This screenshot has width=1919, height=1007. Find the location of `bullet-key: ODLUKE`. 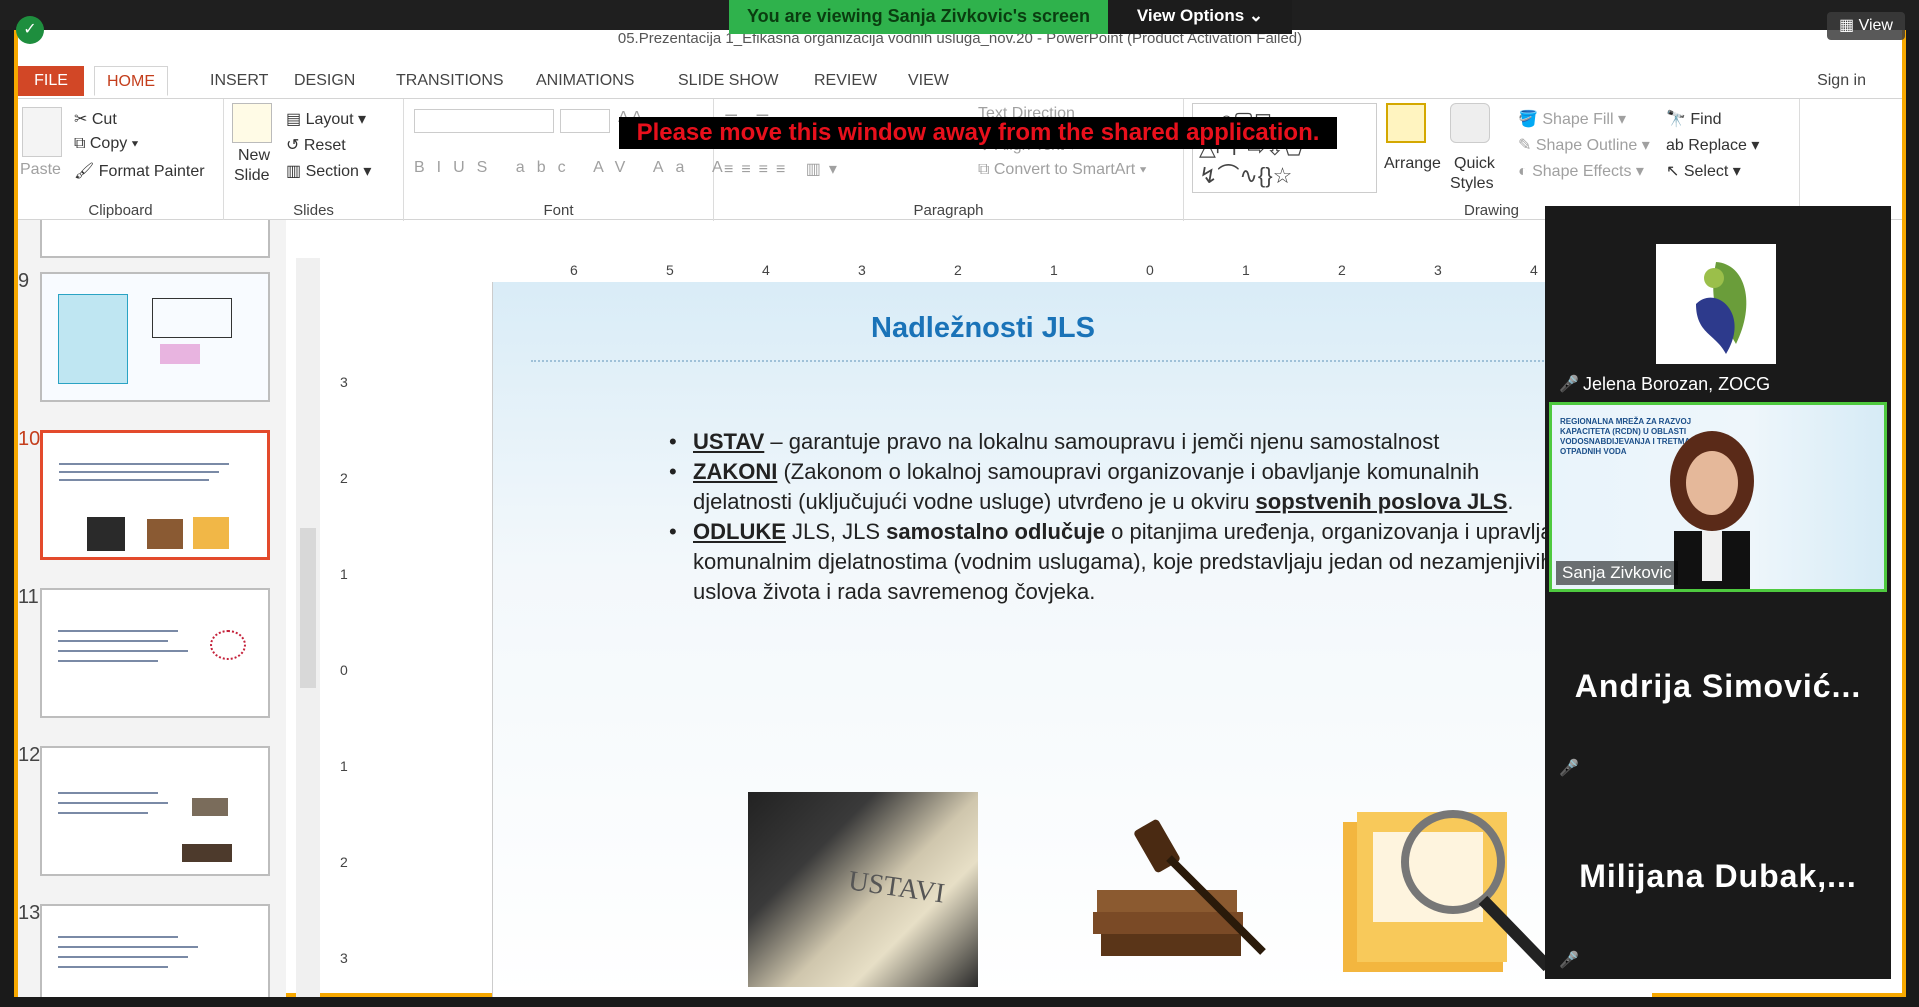

bullet-key: ODLUKE is located at coordinates (739, 531).